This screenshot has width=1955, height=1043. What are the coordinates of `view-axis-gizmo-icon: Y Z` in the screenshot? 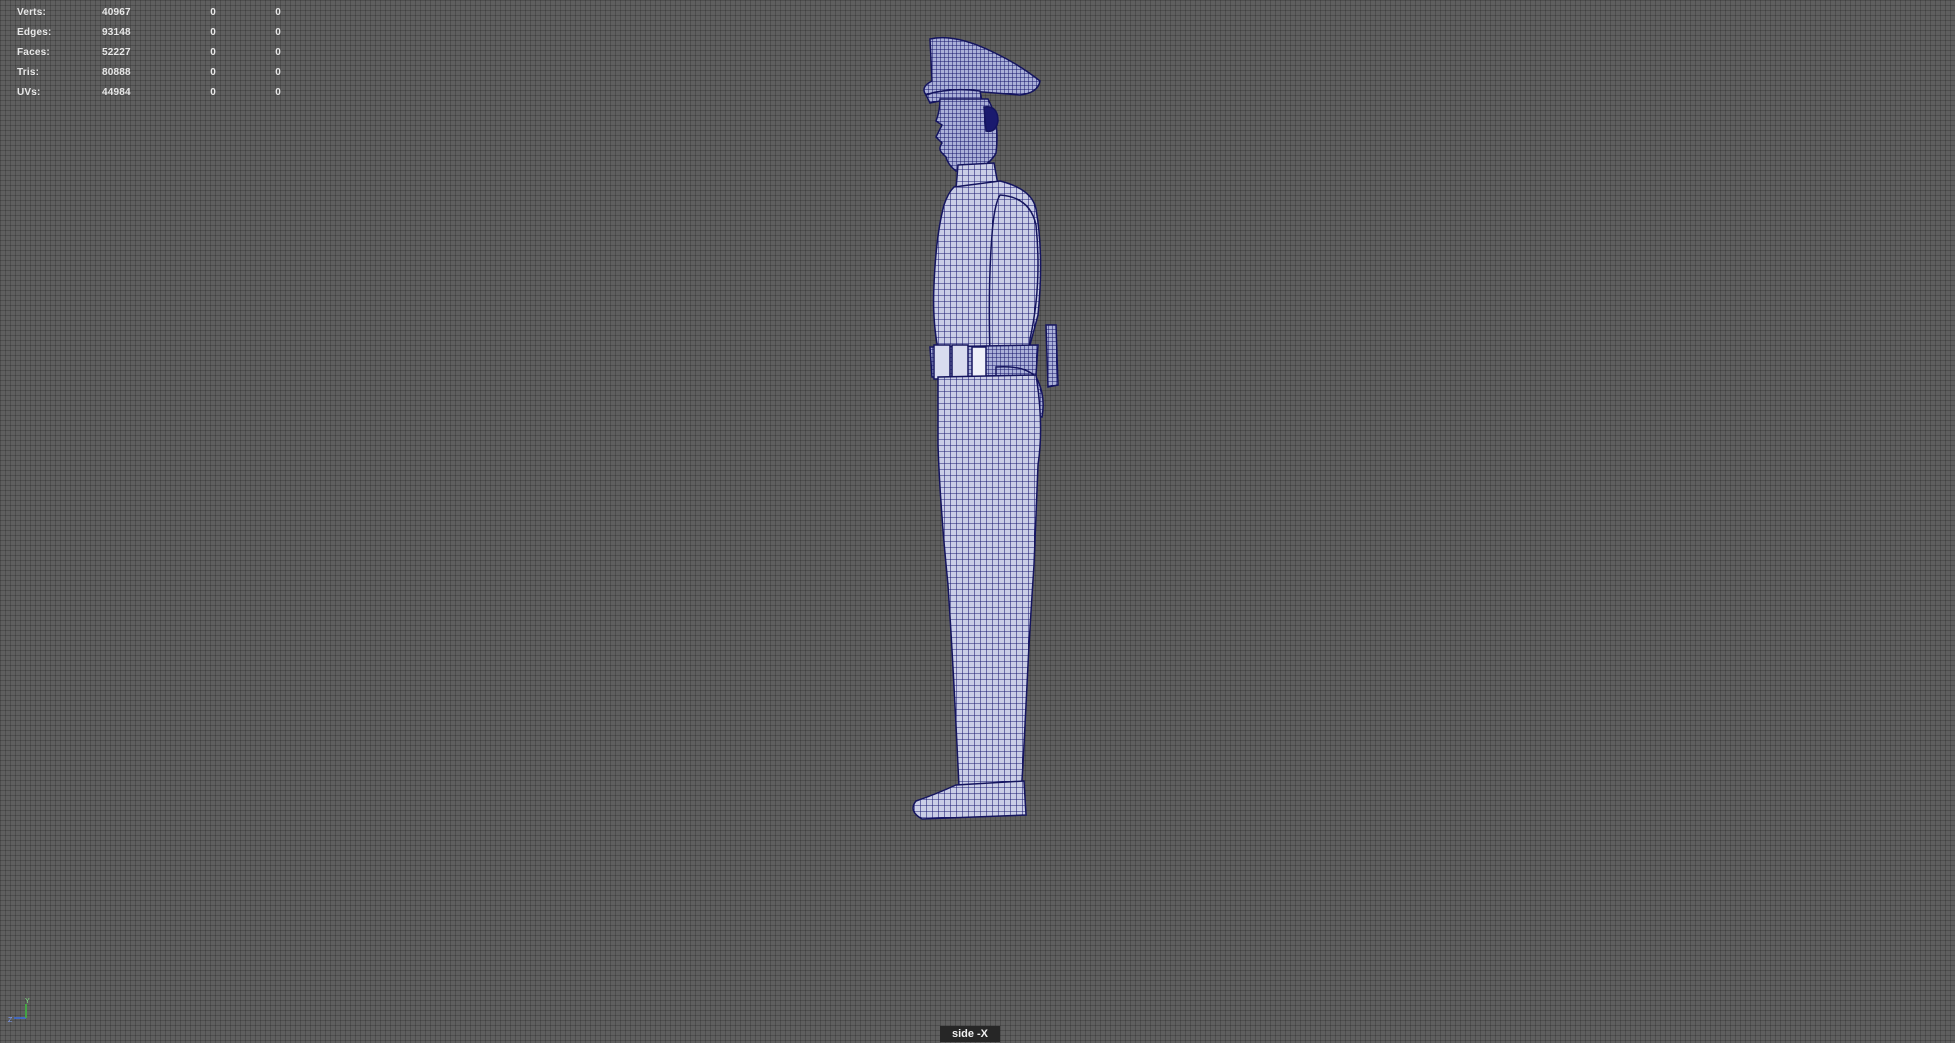 It's located at (19, 1011).